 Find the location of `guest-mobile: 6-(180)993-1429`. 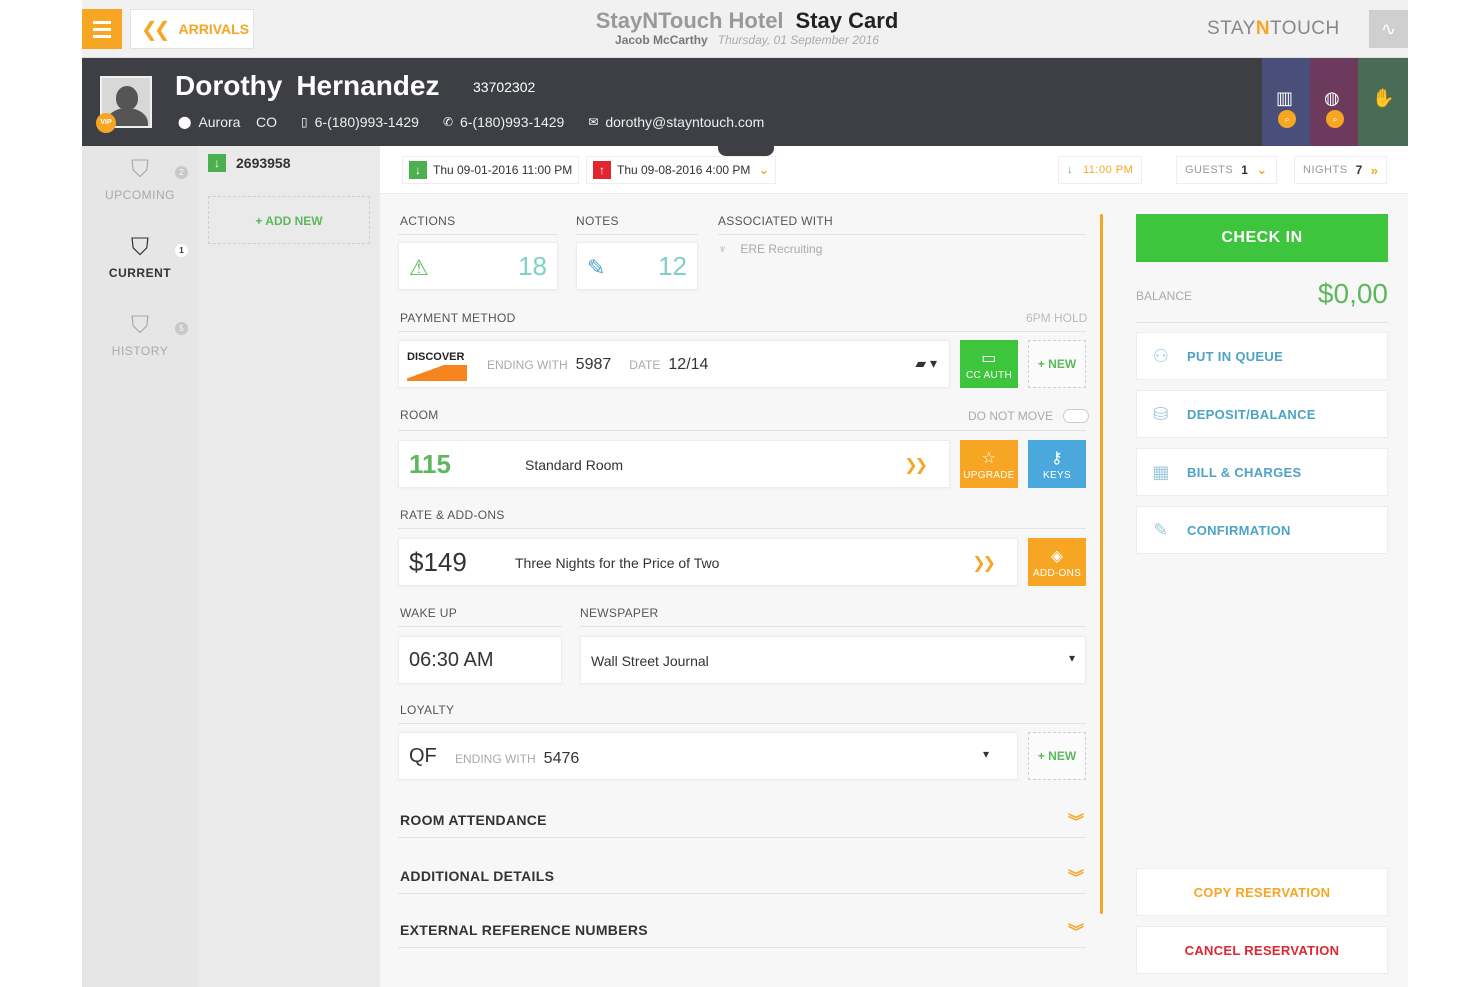

guest-mobile: 6-(180)993-1429 is located at coordinates (367, 122).